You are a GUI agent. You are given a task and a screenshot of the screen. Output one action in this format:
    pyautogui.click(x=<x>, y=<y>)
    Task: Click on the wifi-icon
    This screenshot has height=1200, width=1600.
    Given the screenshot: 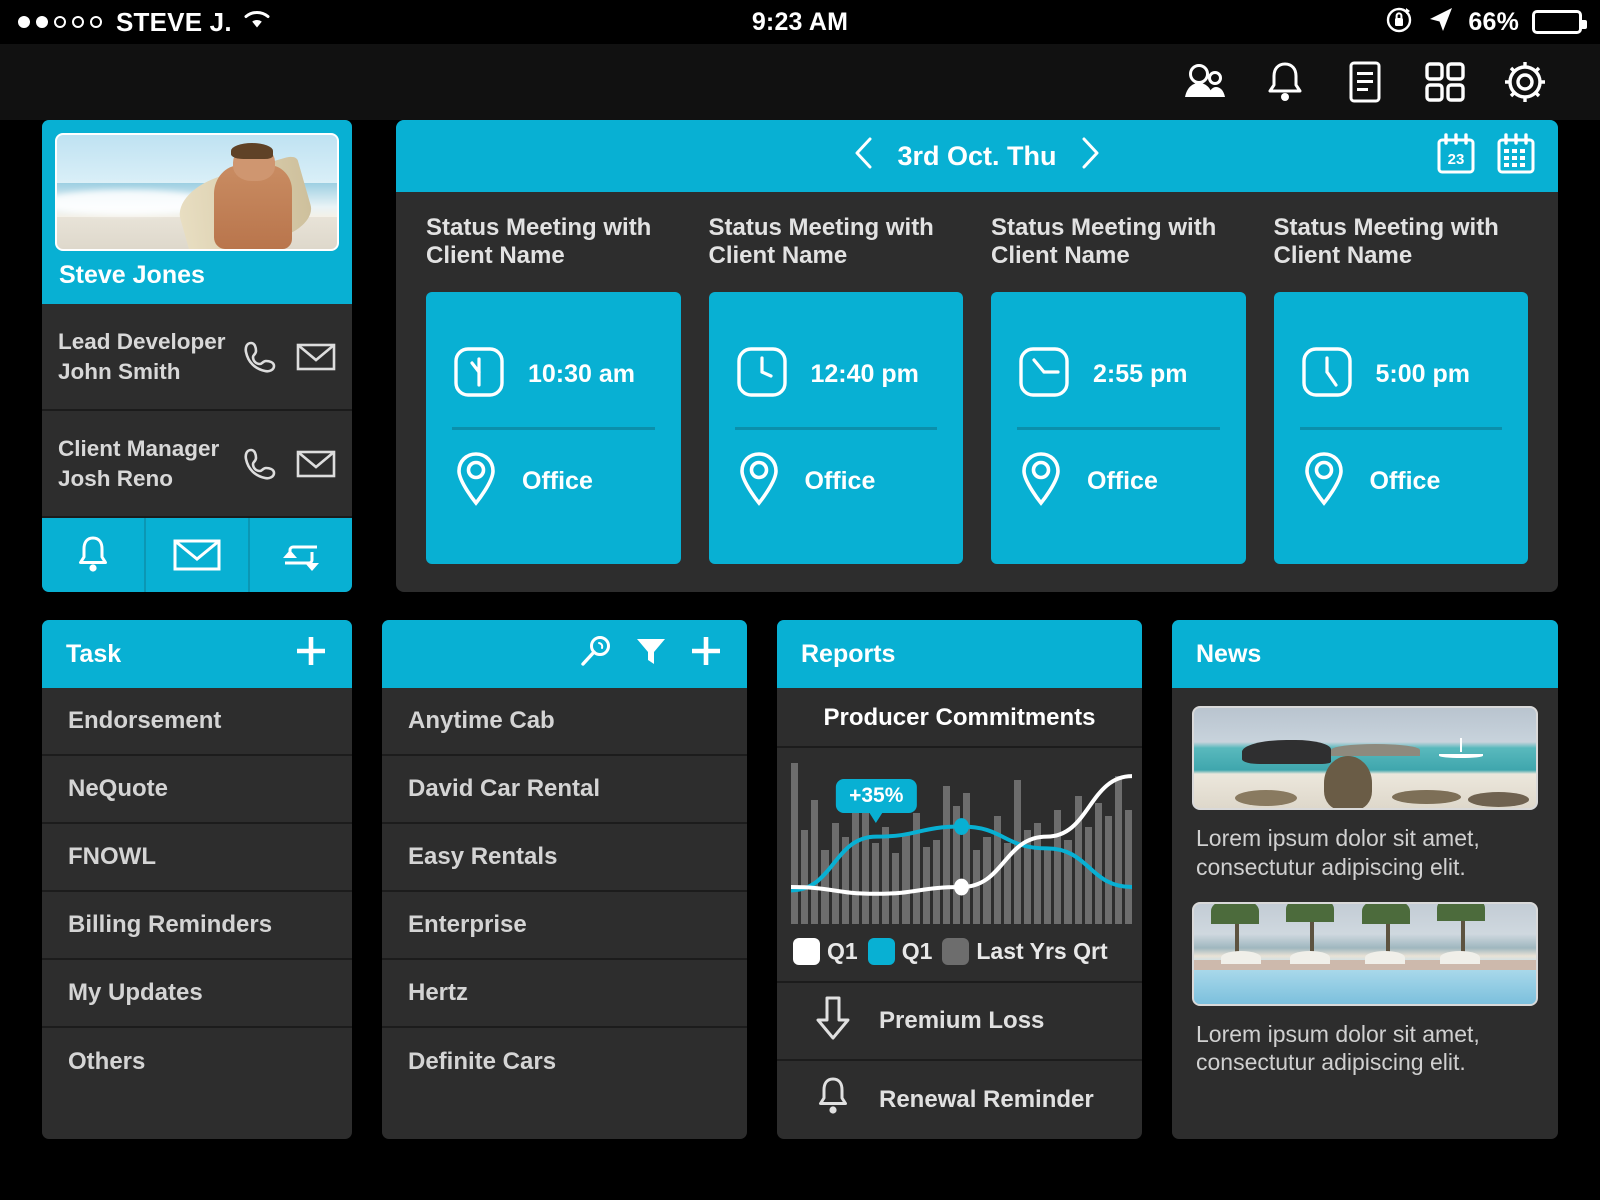 What is the action you would take?
    pyautogui.click(x=257, y=22)
    